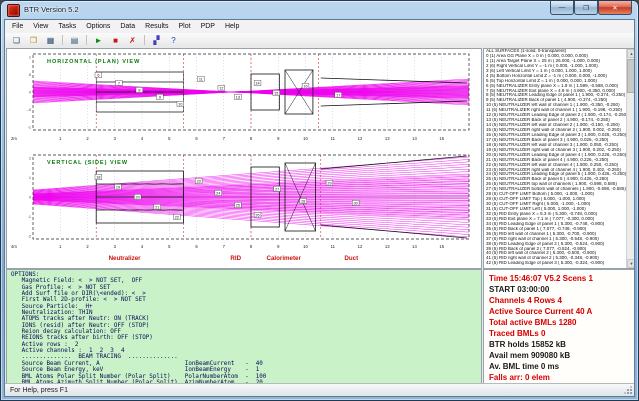 Image resolution: width=639 pixels, height=401 pixels. What do you see at coordinates (98, 26) in the screenshot?
I see `menu-options: Options` at bounding box center [98, 26].